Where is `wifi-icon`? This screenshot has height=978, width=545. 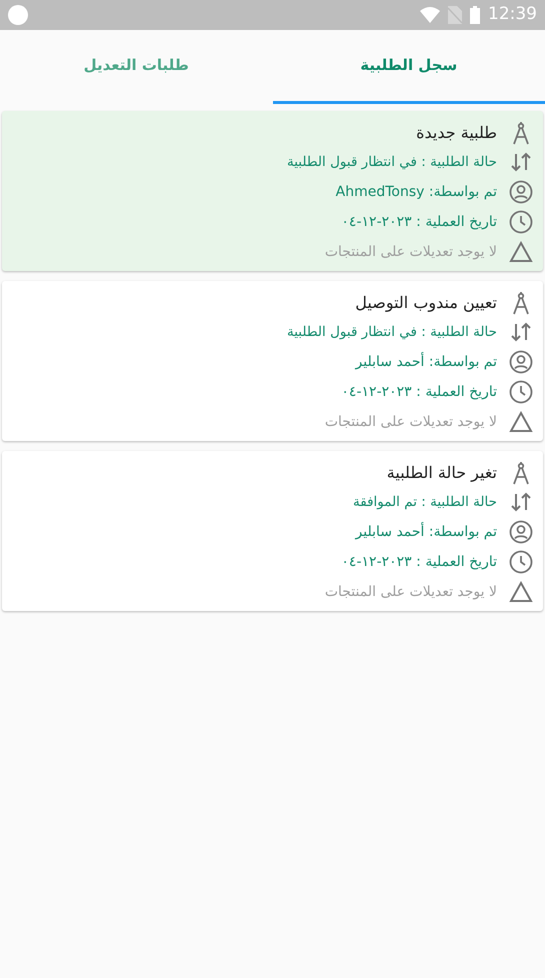 wifi-icon is located at coordinates (430, 15).